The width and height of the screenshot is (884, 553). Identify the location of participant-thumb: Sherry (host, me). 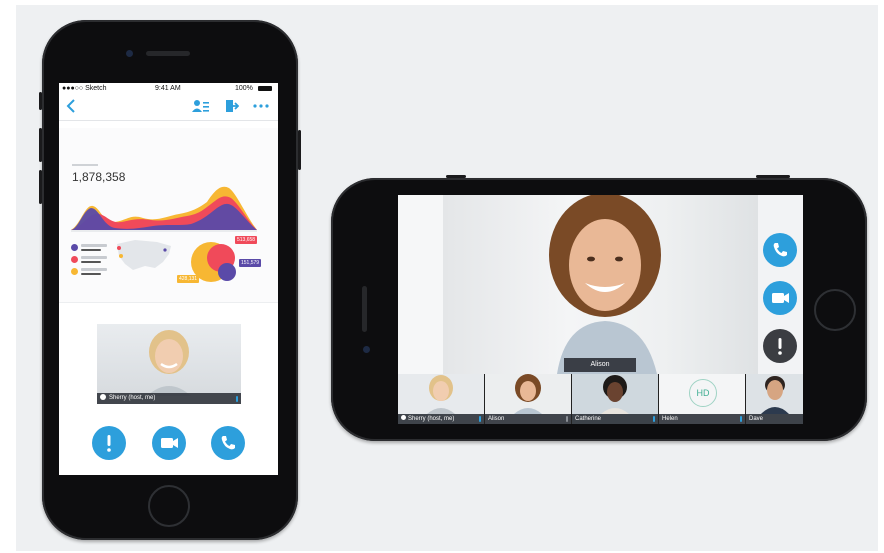
(441, 399).